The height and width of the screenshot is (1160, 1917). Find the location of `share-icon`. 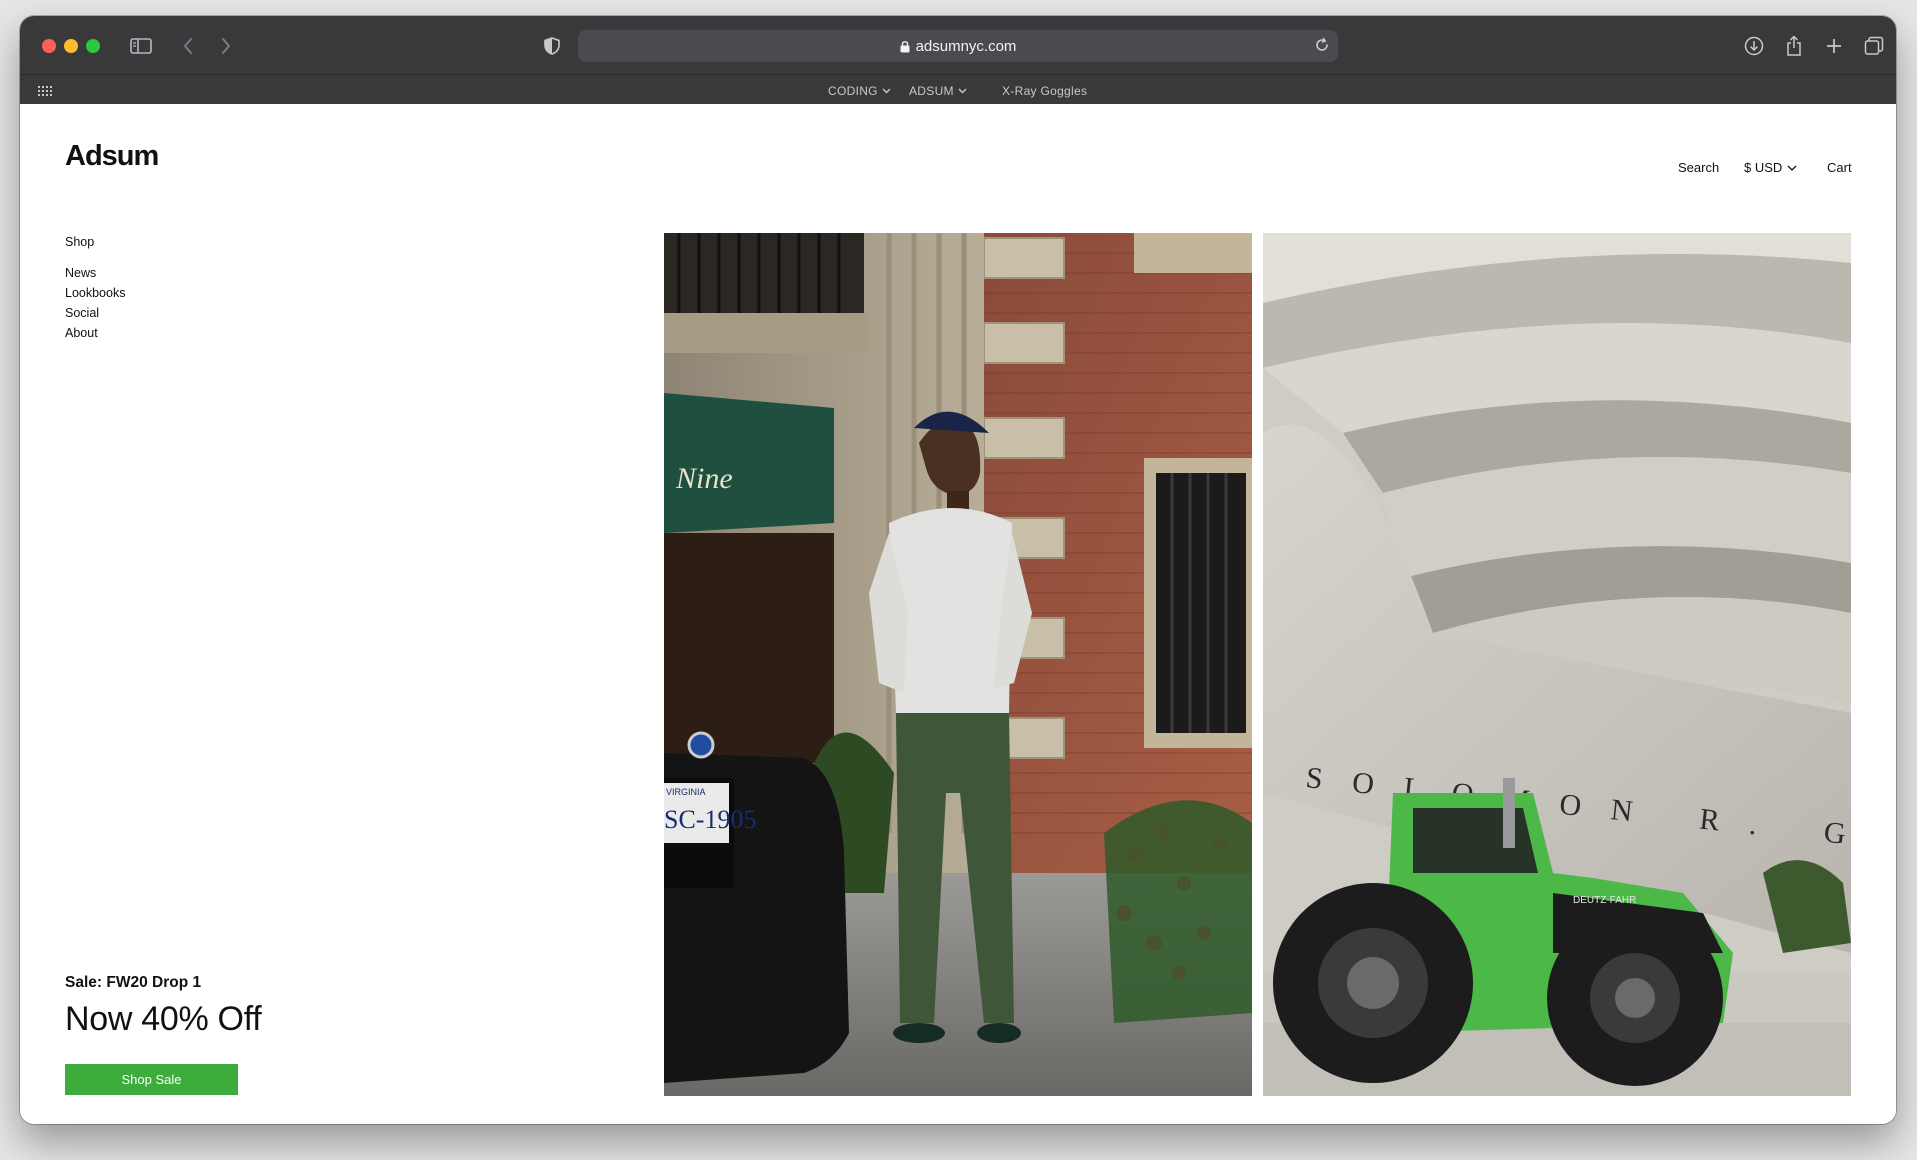

share-icon is located at coordinates (1794, 46).